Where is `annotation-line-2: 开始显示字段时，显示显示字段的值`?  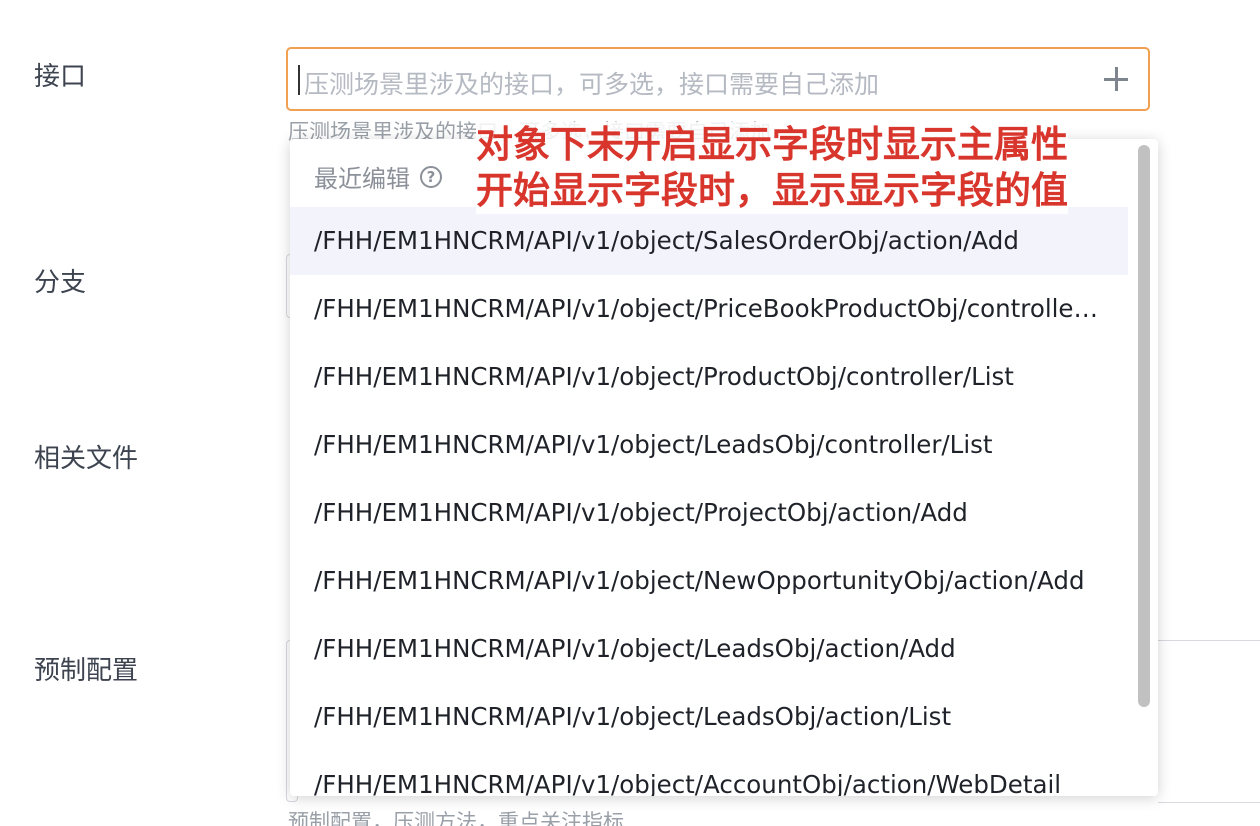 annotation-line-2: 开始显示字段时，显示显示字段的值 is located at coordinates (772, 191).